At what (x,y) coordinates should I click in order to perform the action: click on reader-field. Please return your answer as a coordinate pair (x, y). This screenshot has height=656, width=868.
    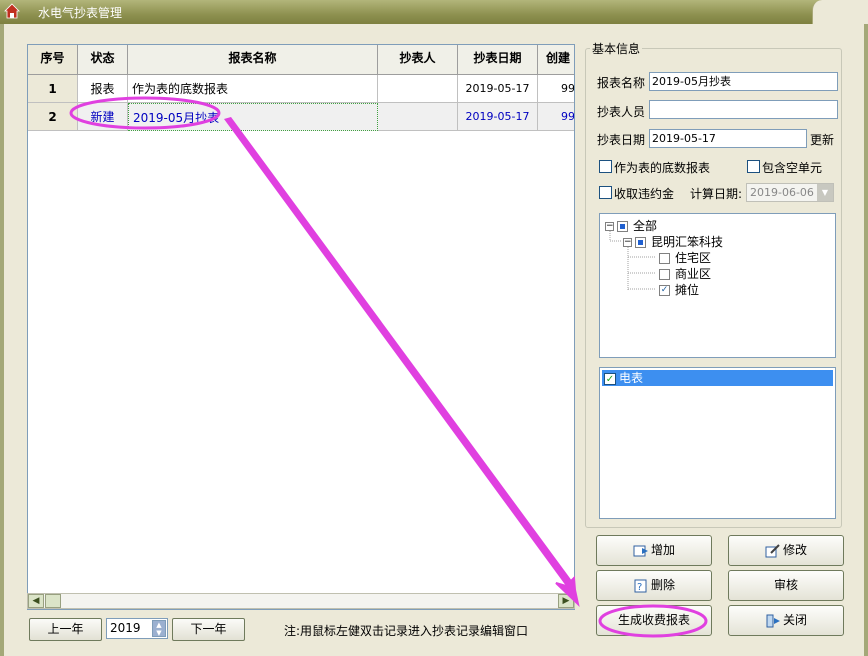
    Looking at the image, I should click on (743, 109).